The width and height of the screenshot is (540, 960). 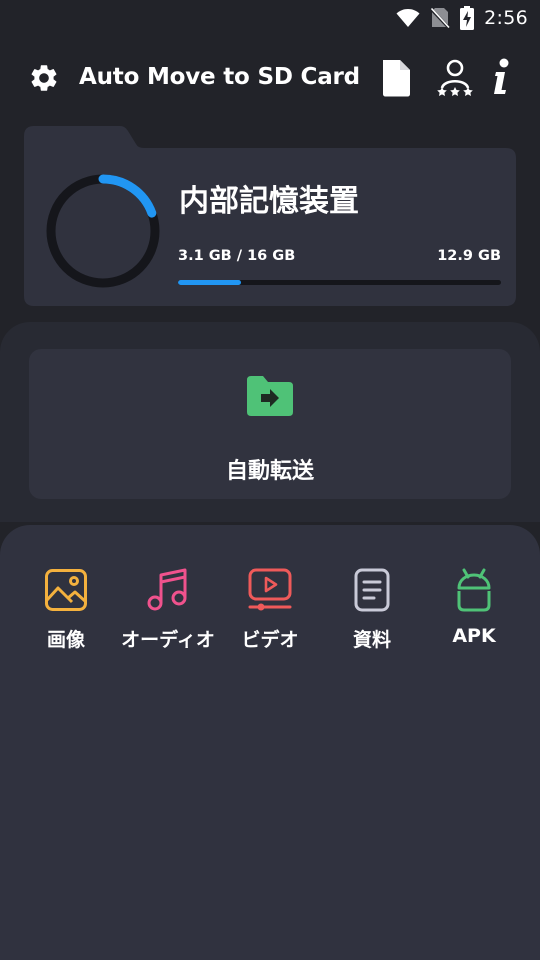 I want to click on rate-stars-icon, so click(x=455, y=78).